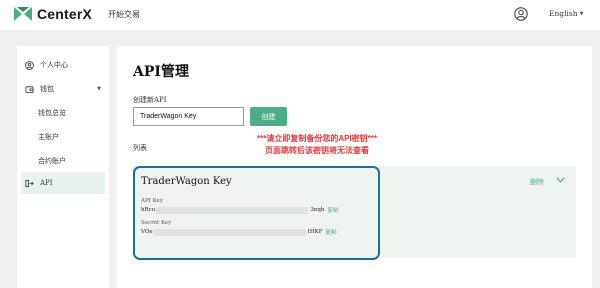 The image size is (600, 288). Describe the element at coordinates (256, 213) in the screenshot. I see `highlight-annotation` at that location.